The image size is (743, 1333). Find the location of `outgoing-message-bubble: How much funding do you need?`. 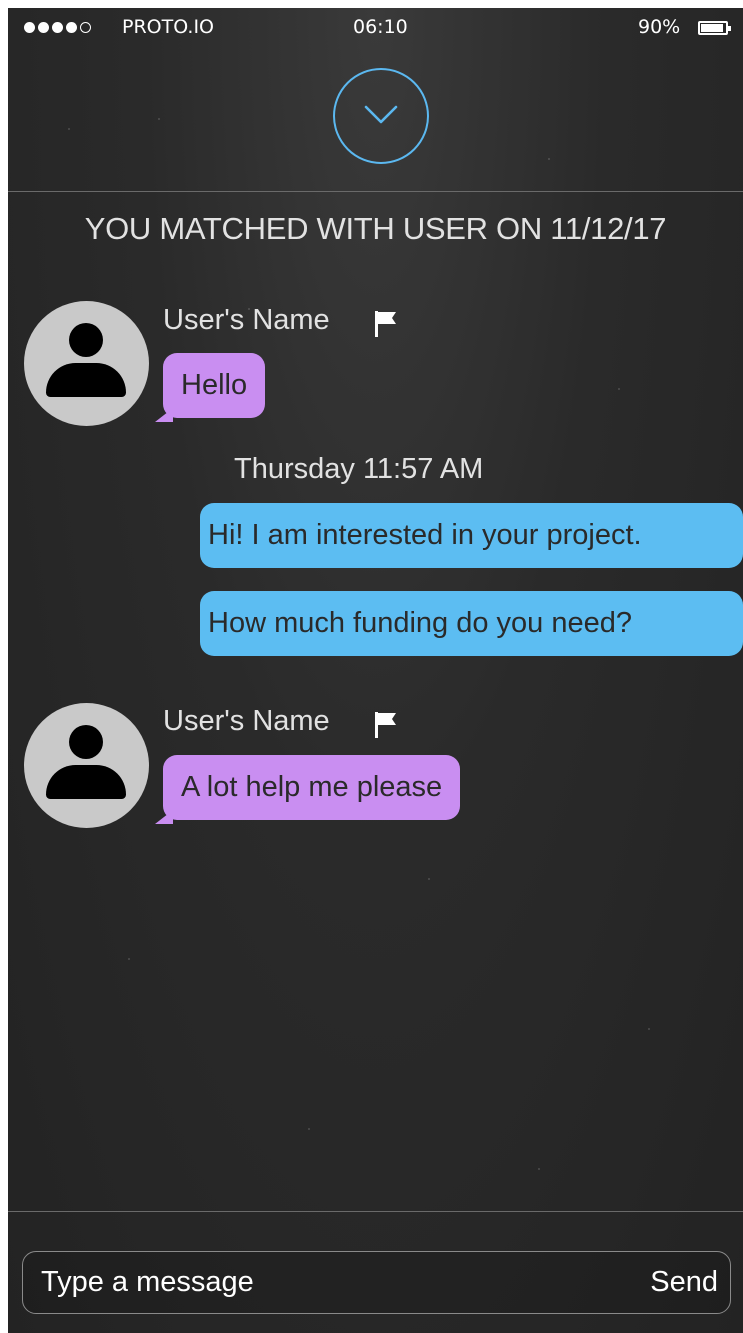

outgoing-message-bubble: How much funding do you need? is located at coordinates (471, 623).